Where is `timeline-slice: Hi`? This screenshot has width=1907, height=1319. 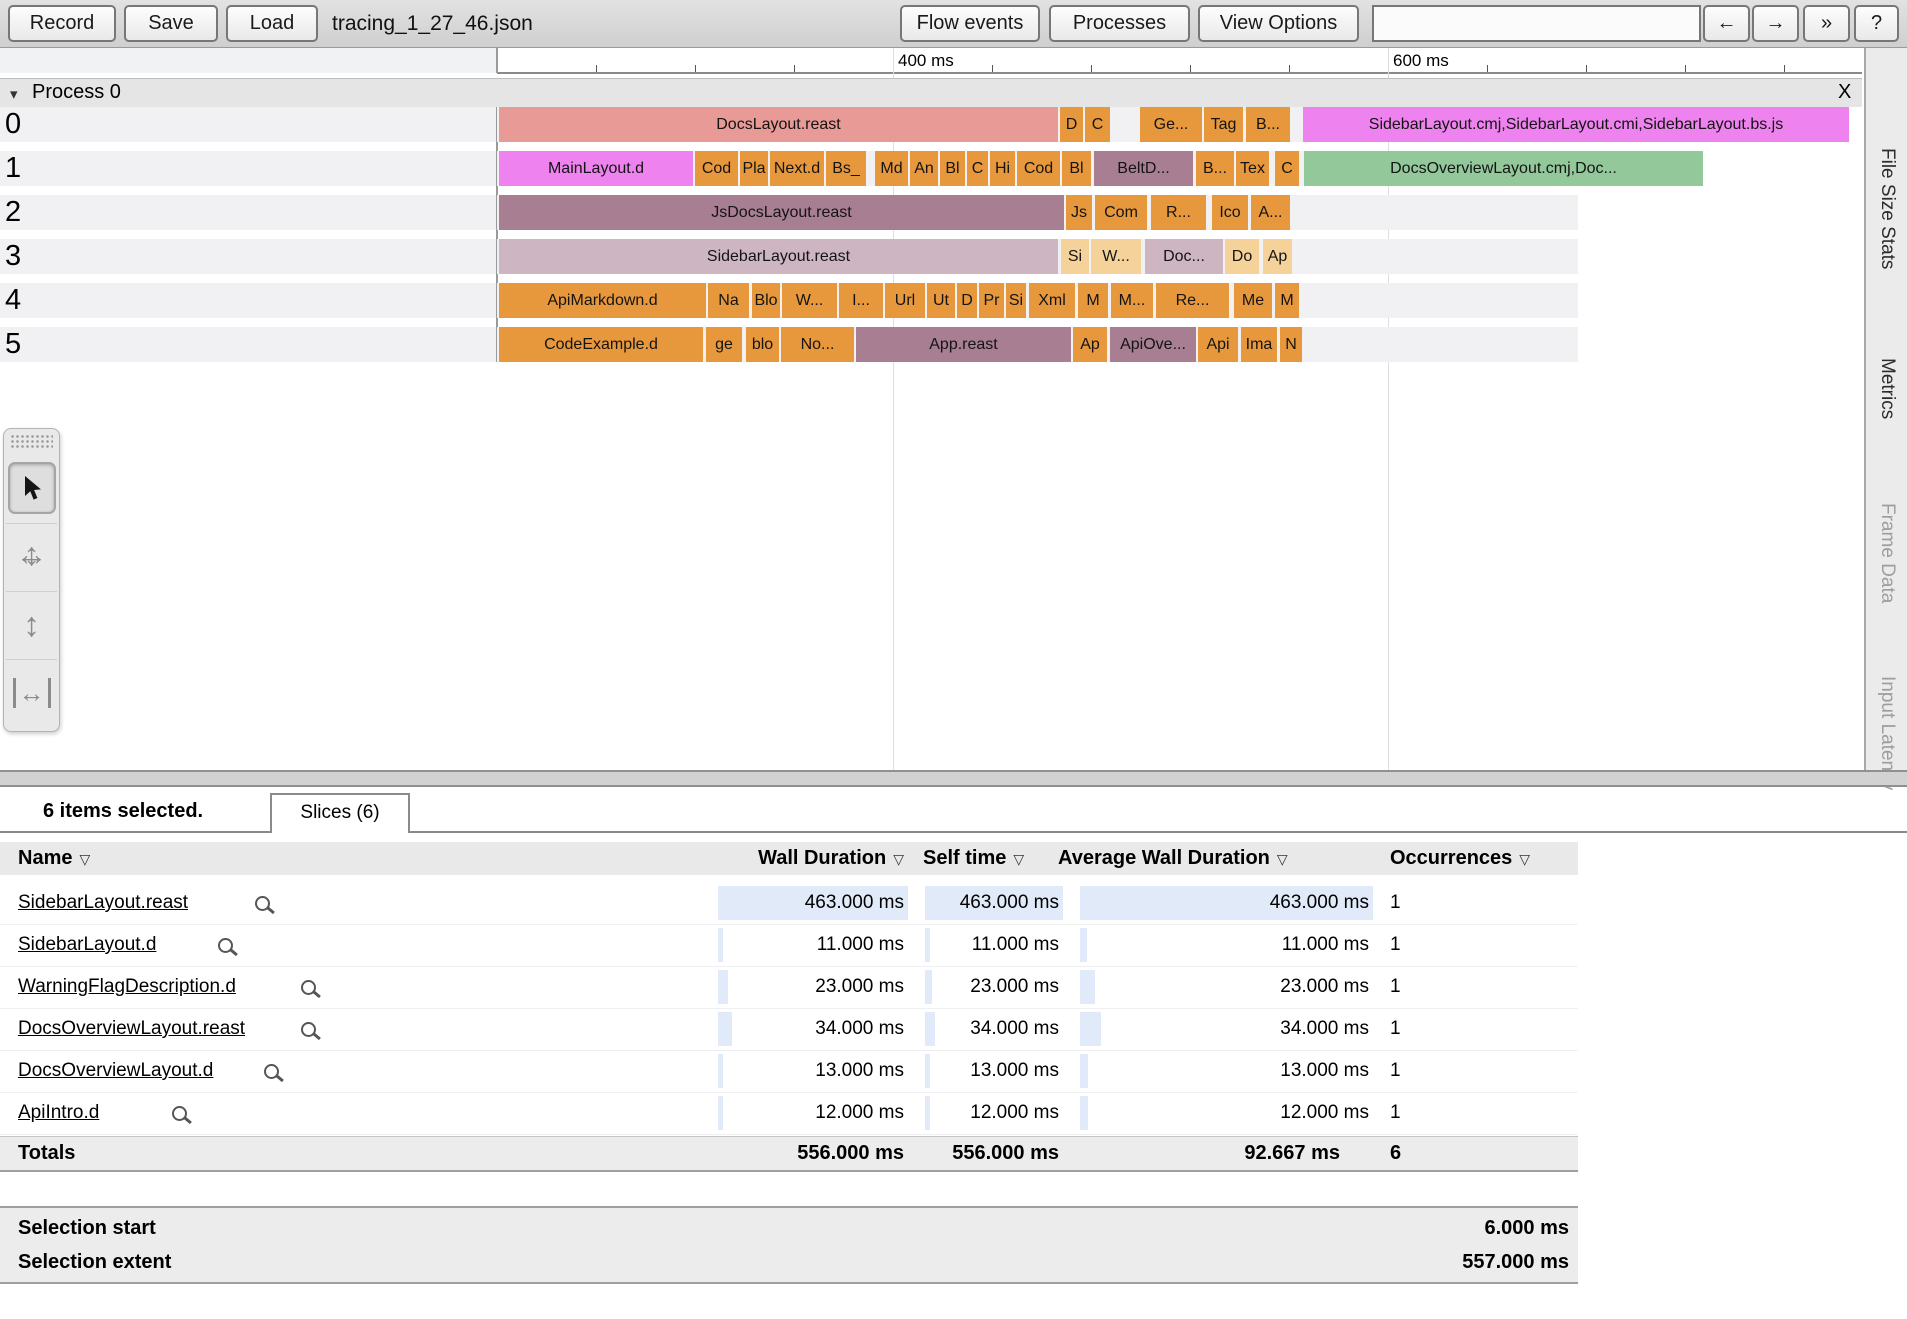 timeline-slice: Hi is located at coordinates (1002, 168).